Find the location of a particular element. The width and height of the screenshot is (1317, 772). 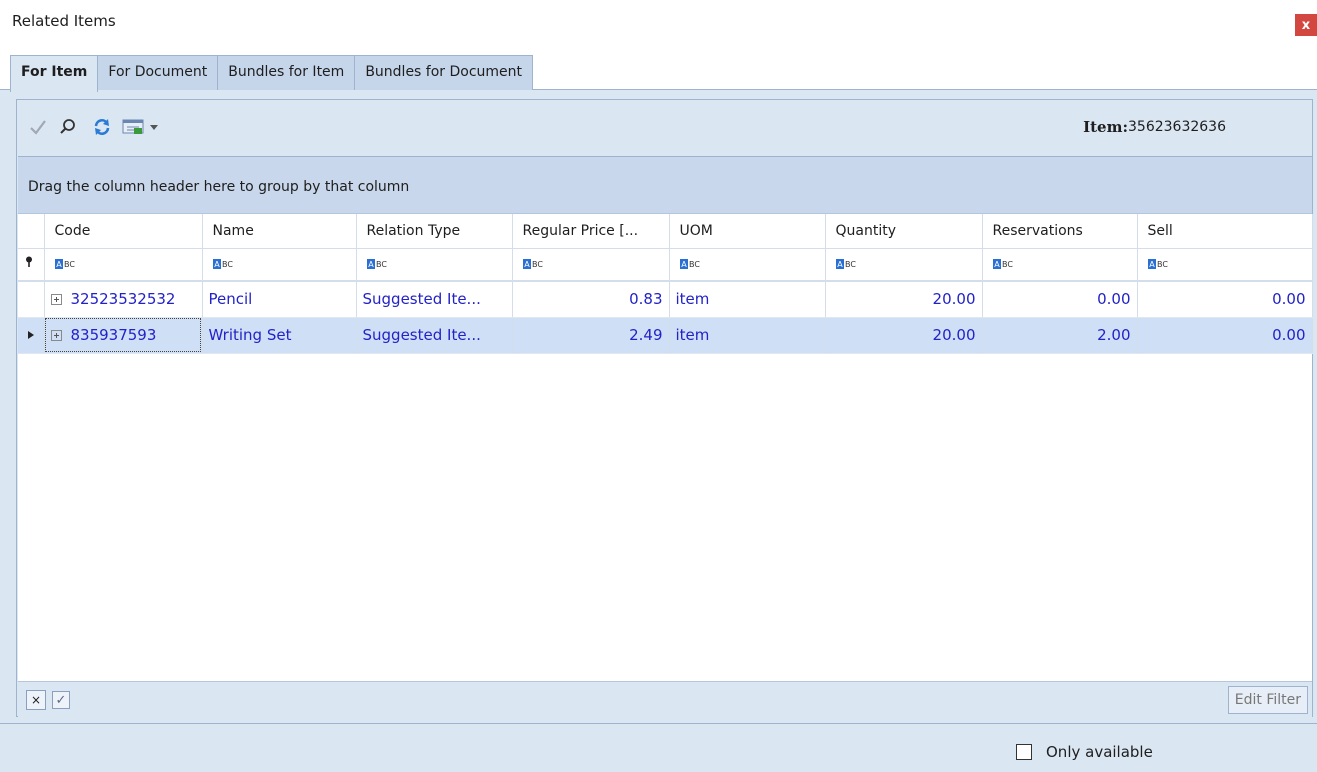

enable-filter-checkbox: ✓ is located at coordinates (61, 700).